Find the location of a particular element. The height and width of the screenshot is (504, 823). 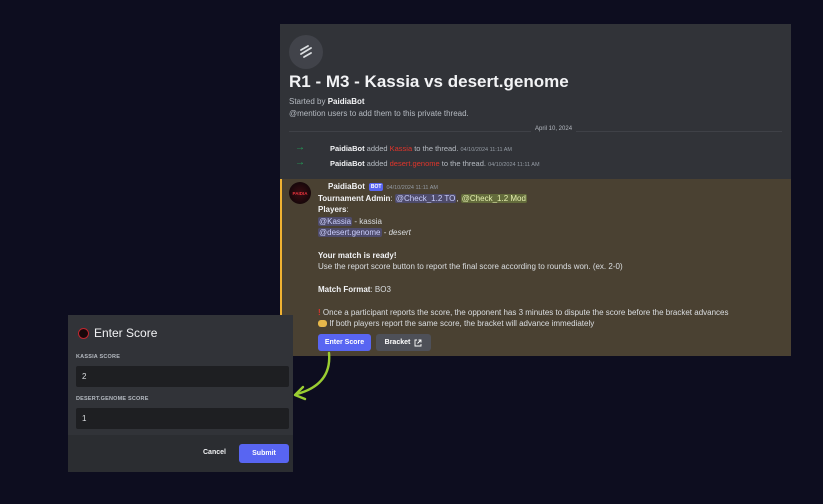

kassia-score-input: 2 is located at coordinates (182, 376).